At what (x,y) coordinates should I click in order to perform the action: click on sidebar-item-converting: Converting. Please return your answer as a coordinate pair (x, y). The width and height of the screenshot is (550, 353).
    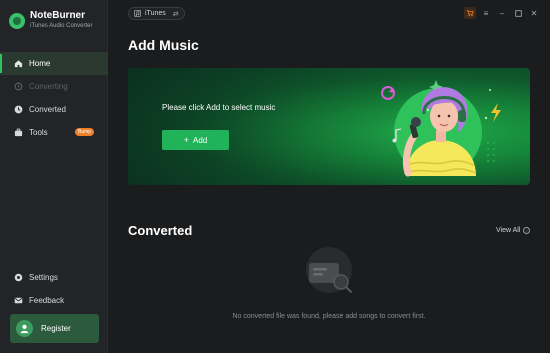
    Looking at the image, I should click on (54, 86).